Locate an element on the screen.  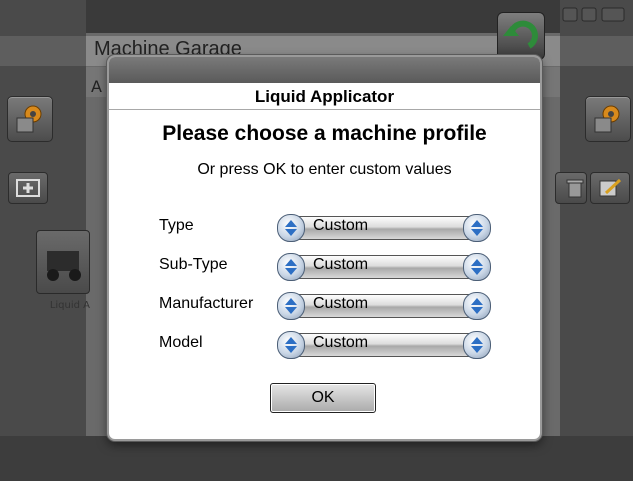
sub-type-value: Custom is located at coordinates (341, 264).